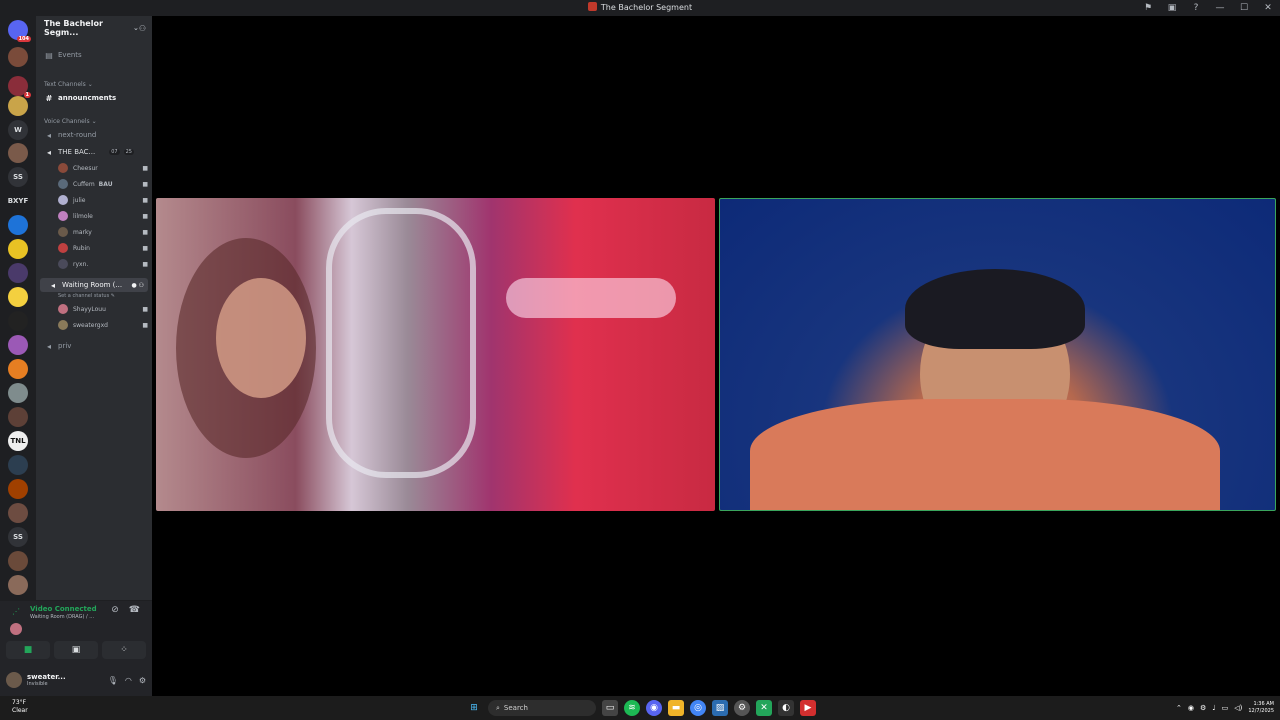 The image size is (1280, 720). What do you see at coordinates (1213, 708) in the screenshot?
I see `mic-tray-icon: ♩` at bounding box center [1213, 708].